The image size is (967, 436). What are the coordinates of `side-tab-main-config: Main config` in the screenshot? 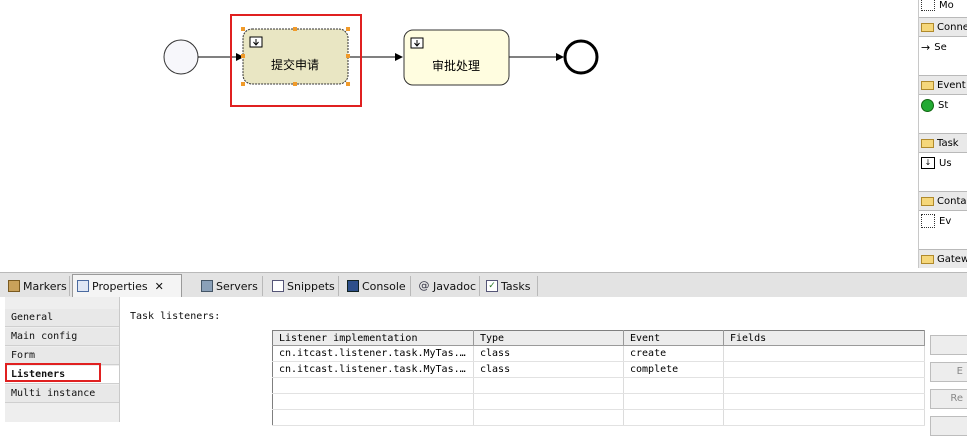 It's located at (62, 337).